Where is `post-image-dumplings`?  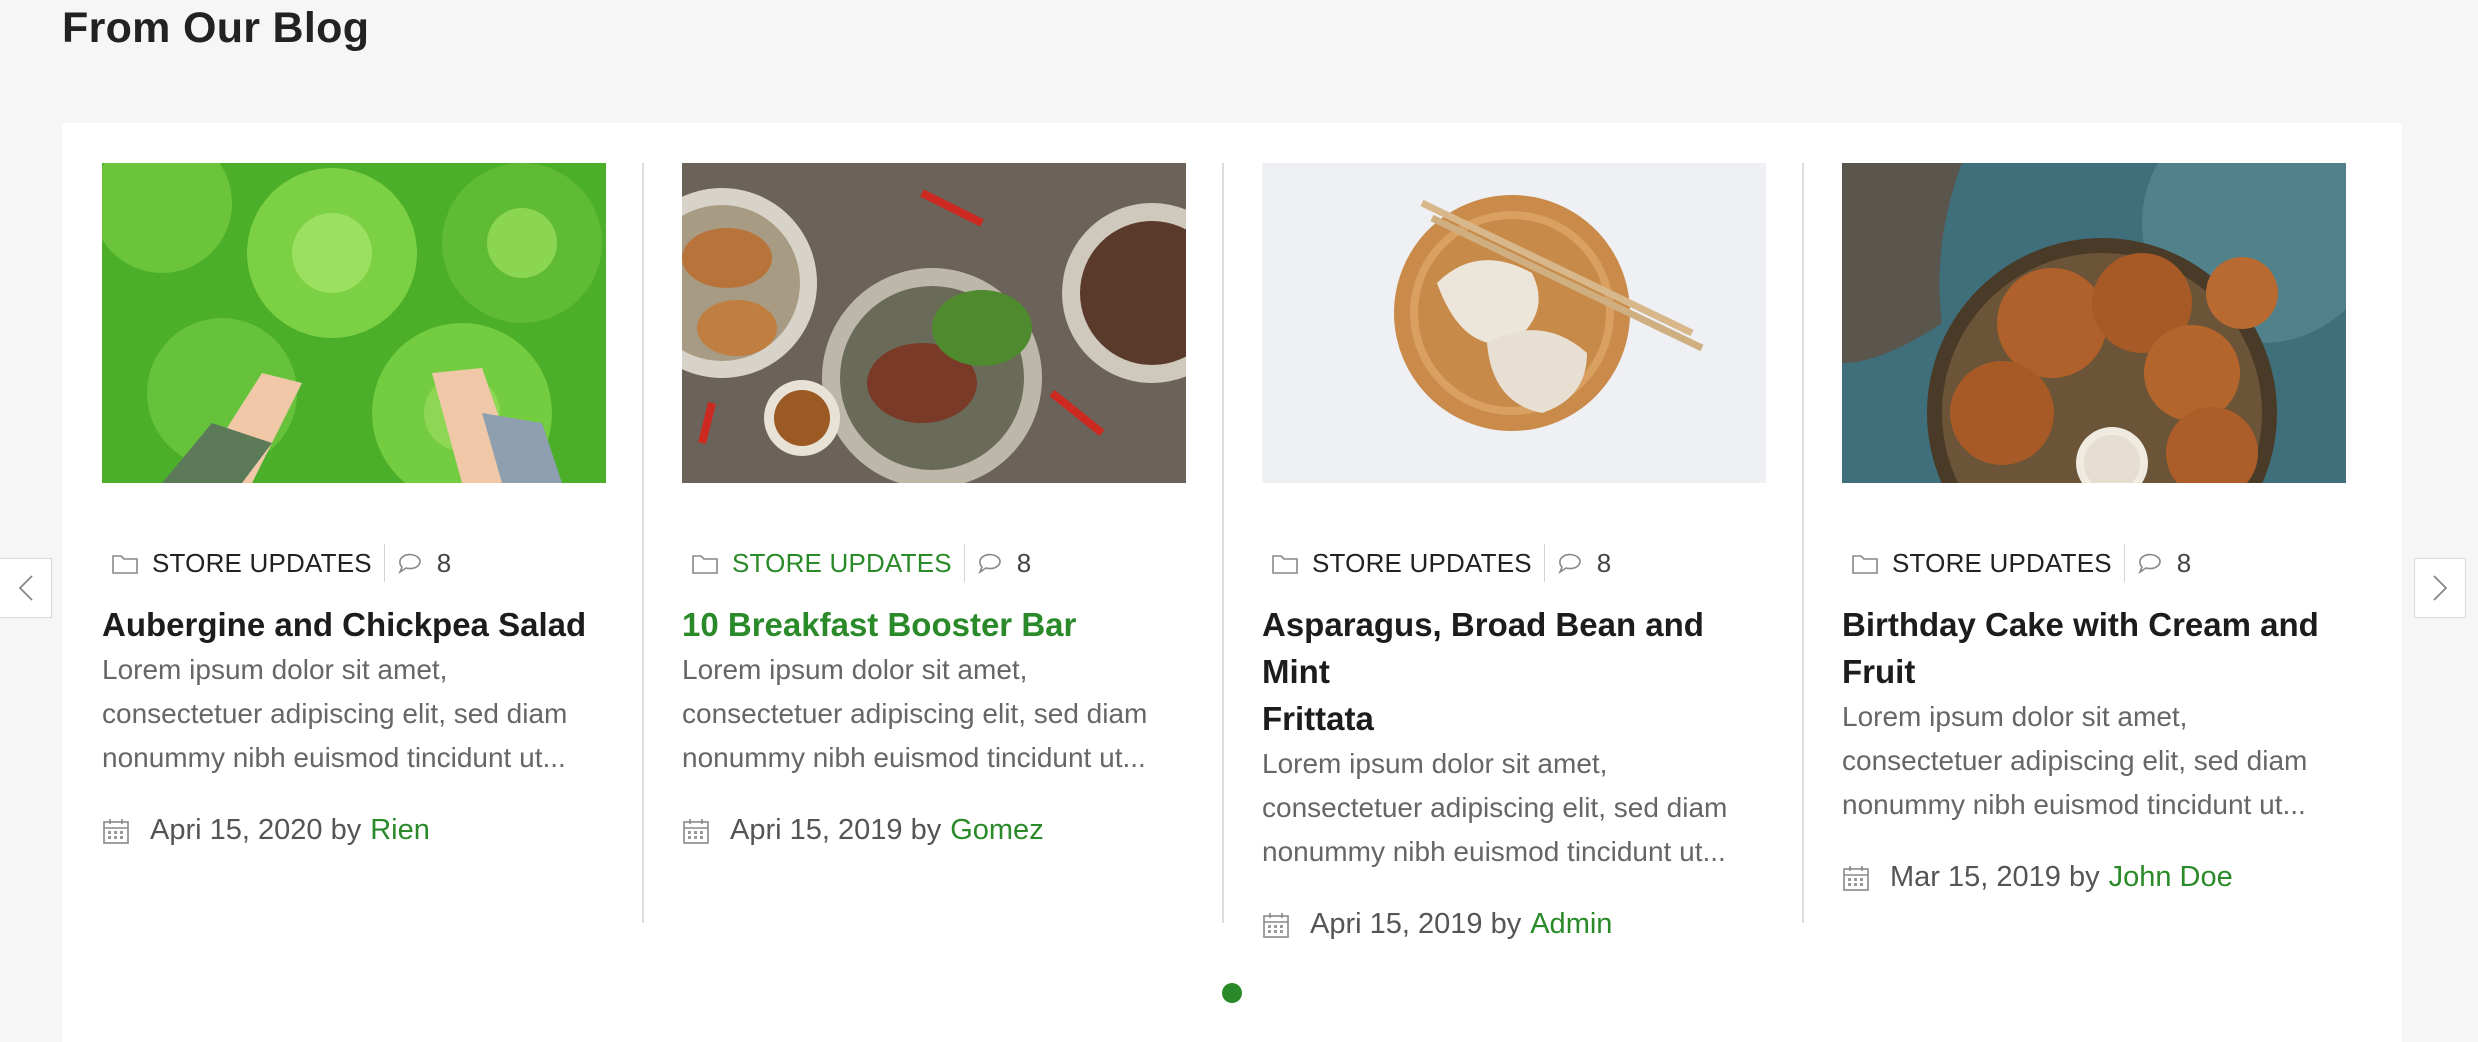
post-image-dumplings is located at coordinates (1514, 323).